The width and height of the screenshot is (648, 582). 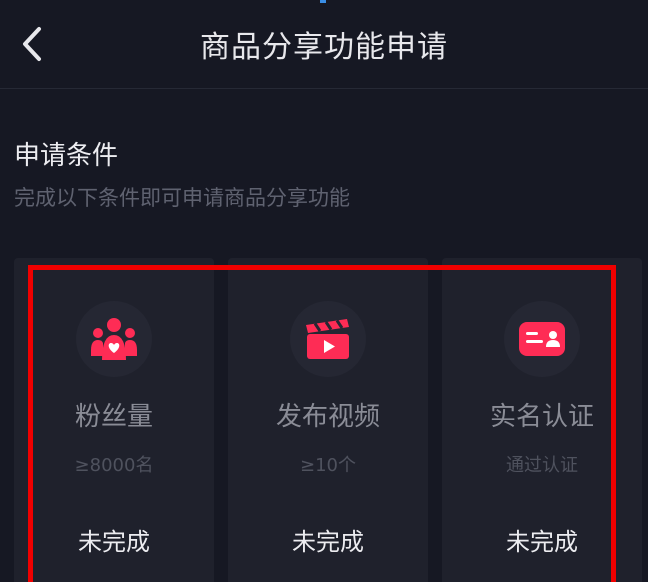 What do you see at coordinates (182, 198) in the screenshot?
I see `section-subtitle: 完成以下条件即可申请商品分享功能` at bounding box center [182, 198].